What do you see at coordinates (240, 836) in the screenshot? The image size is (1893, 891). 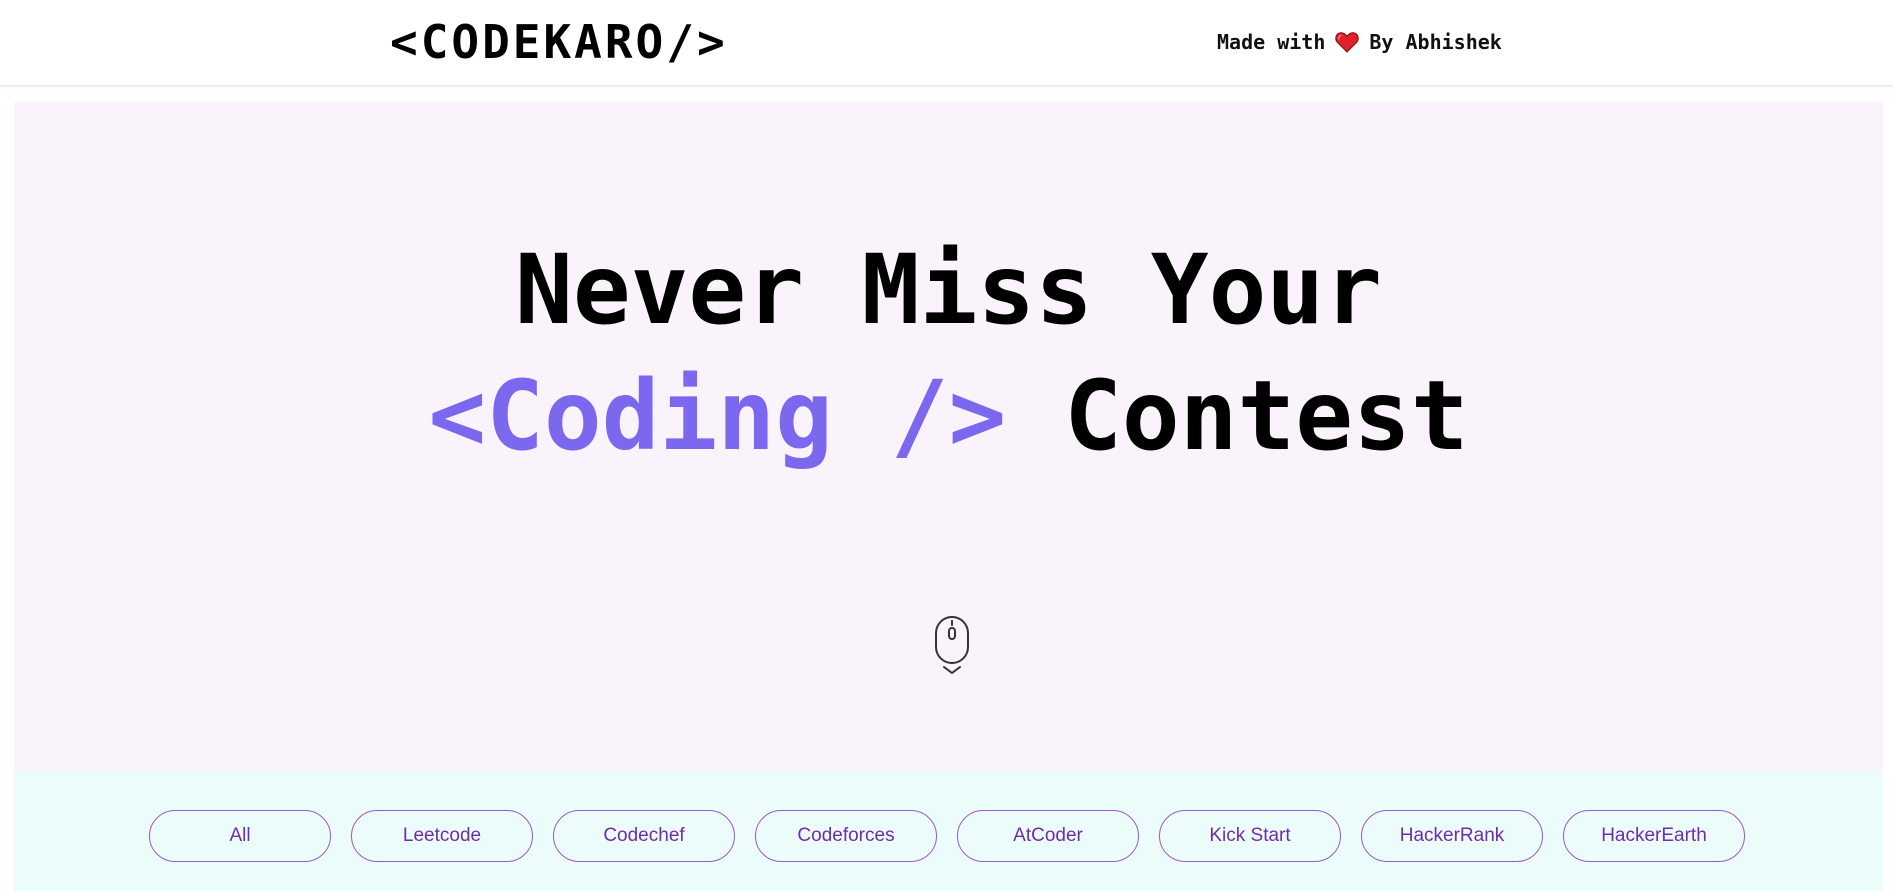 I see `filter-chip-all: All` at bounding box center [240, 836].